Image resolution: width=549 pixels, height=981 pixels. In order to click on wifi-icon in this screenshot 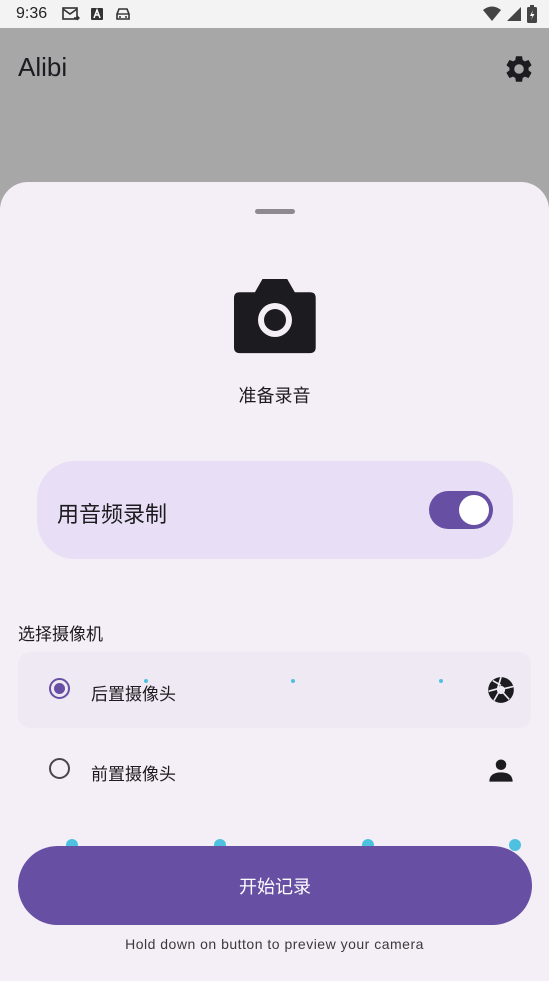, I will do `click(492, 13)`.